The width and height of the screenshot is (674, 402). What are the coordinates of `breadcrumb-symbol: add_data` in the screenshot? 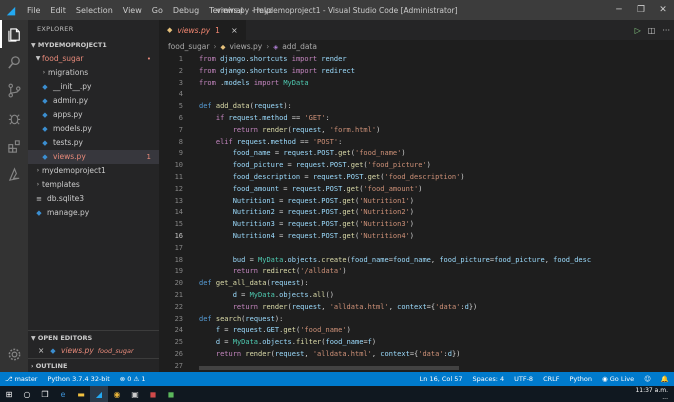 It's located at (299, 47).